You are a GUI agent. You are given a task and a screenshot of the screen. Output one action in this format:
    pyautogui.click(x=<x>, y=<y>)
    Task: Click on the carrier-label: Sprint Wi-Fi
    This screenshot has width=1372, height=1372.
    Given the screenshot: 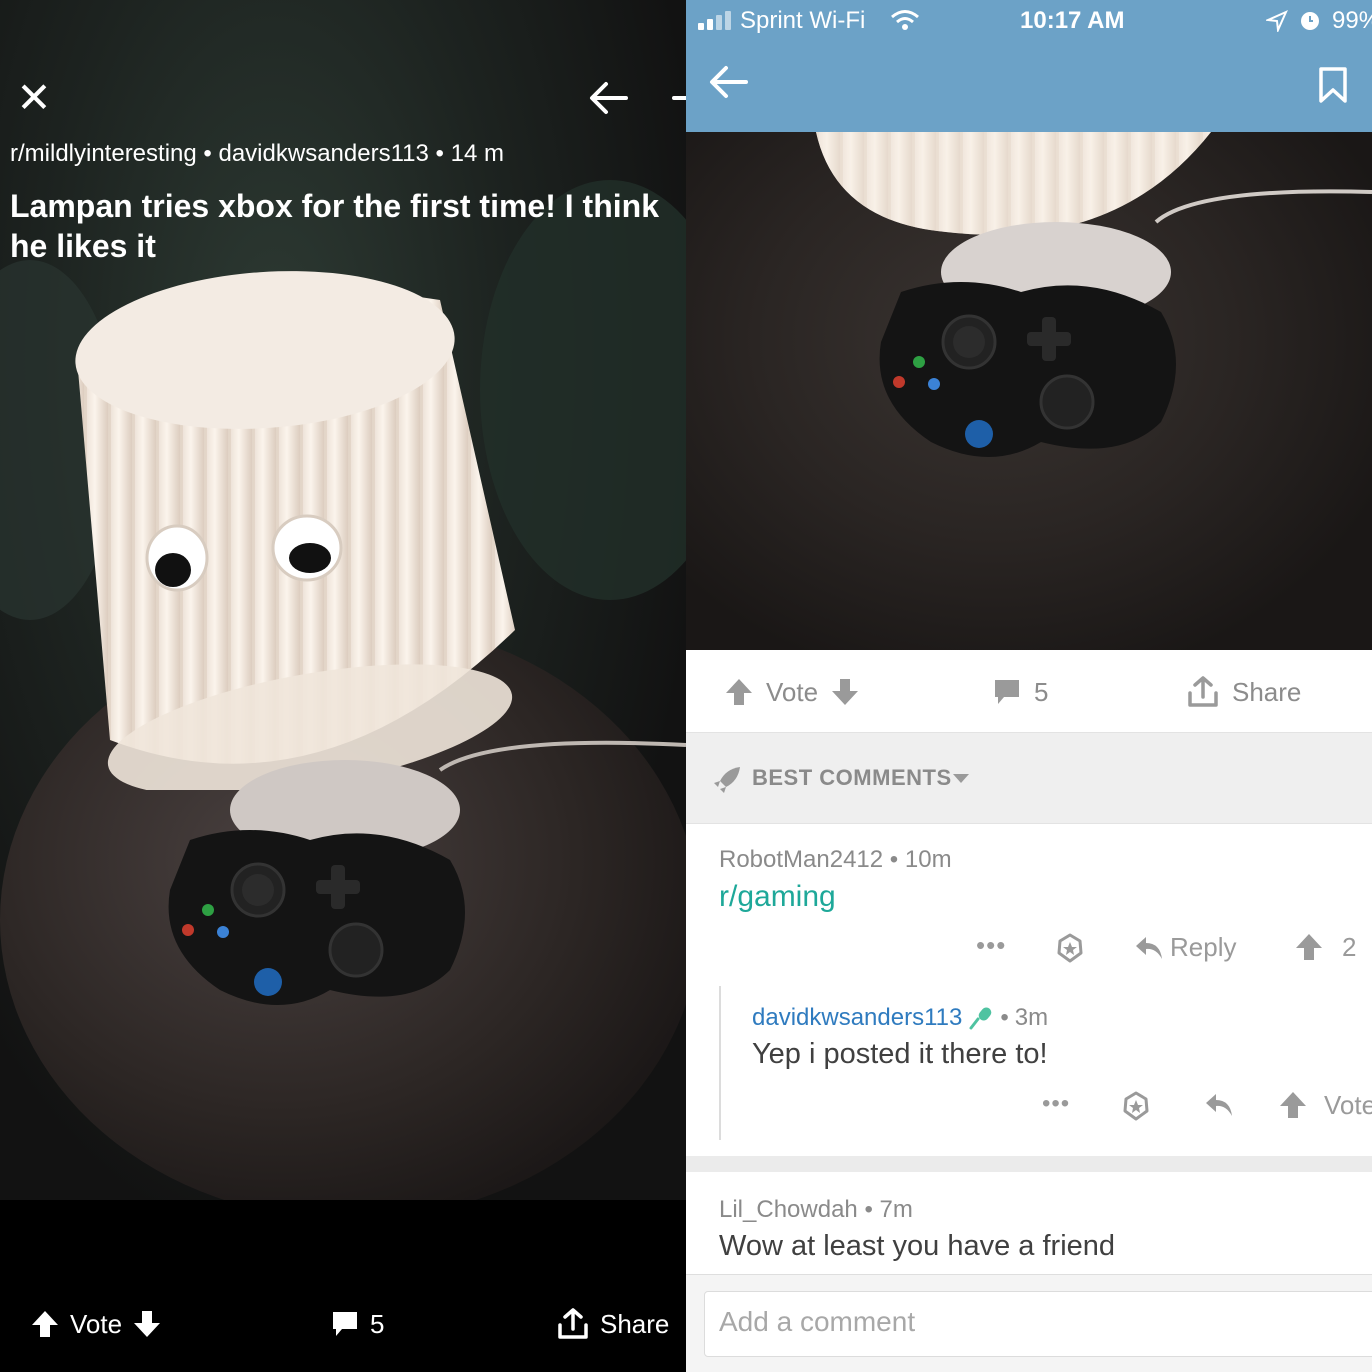 What is the action you would take?
    pyautogui.click(x=803, y=20)
    